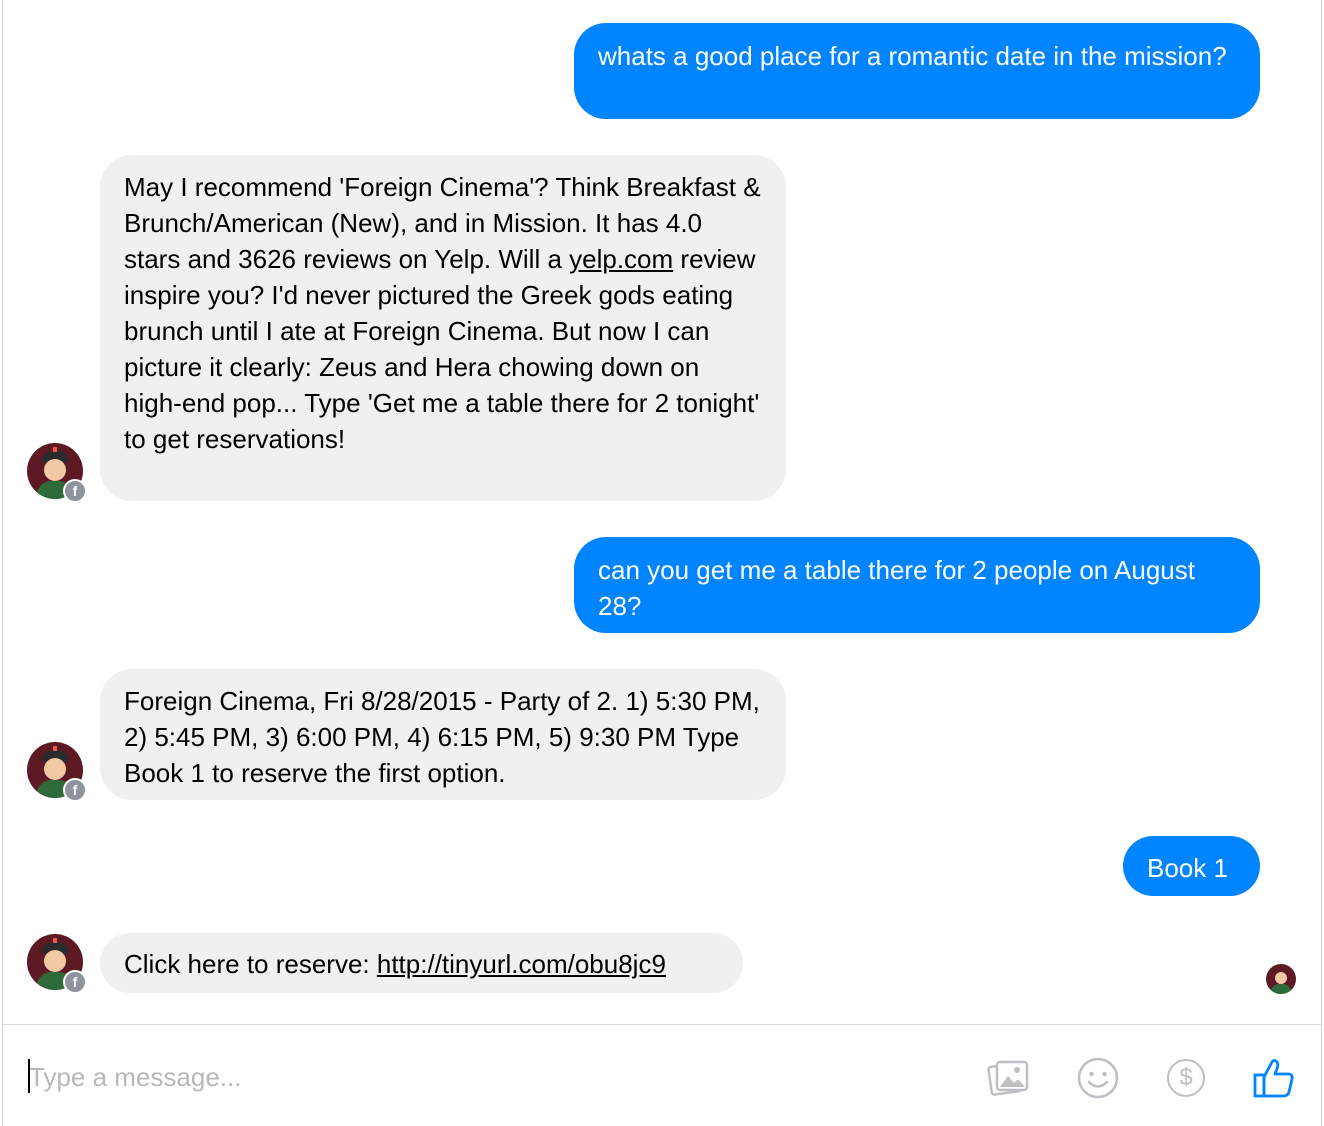 The image size is (1324, 1126). What do you see at coordinates (521, 964) in the screenshot?
I see `reserve-link: http://tinyurl.com/obu8jc9` at bounding box center [521, 964].